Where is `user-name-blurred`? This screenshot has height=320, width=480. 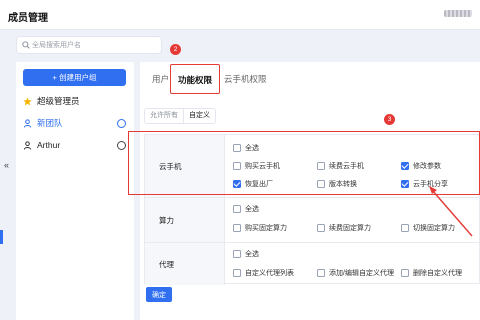 user-name-blurred is located at coordinates (458, 13).